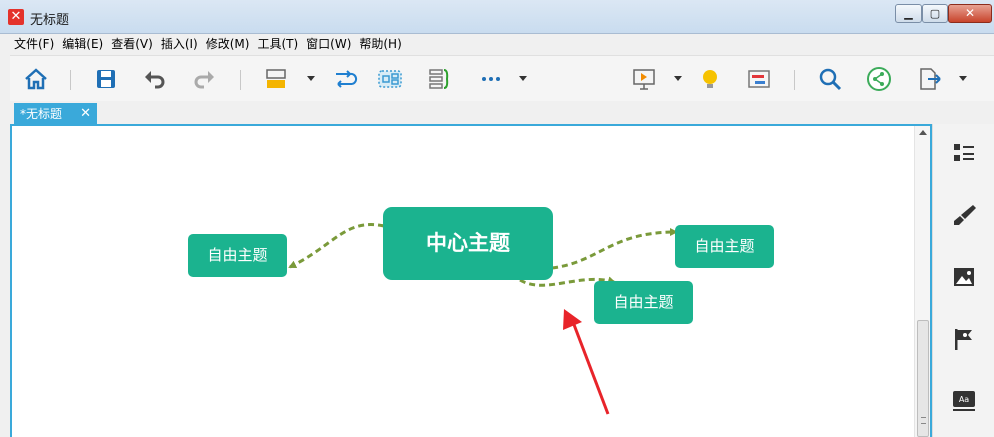  Describe the element at coordinates (155, 79) in the screenshot. I see `undo-icon` at that location.